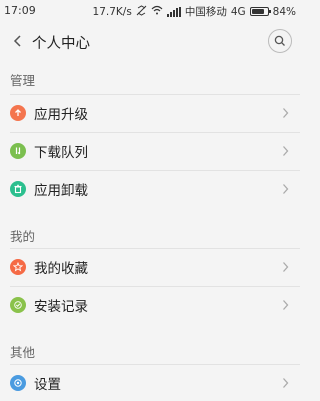 The image size is (320, 401). Describe the element at coordinates (150, 189) in the screenshot. I see `menu-item-app-uninstall: 应用卸载` at that location.